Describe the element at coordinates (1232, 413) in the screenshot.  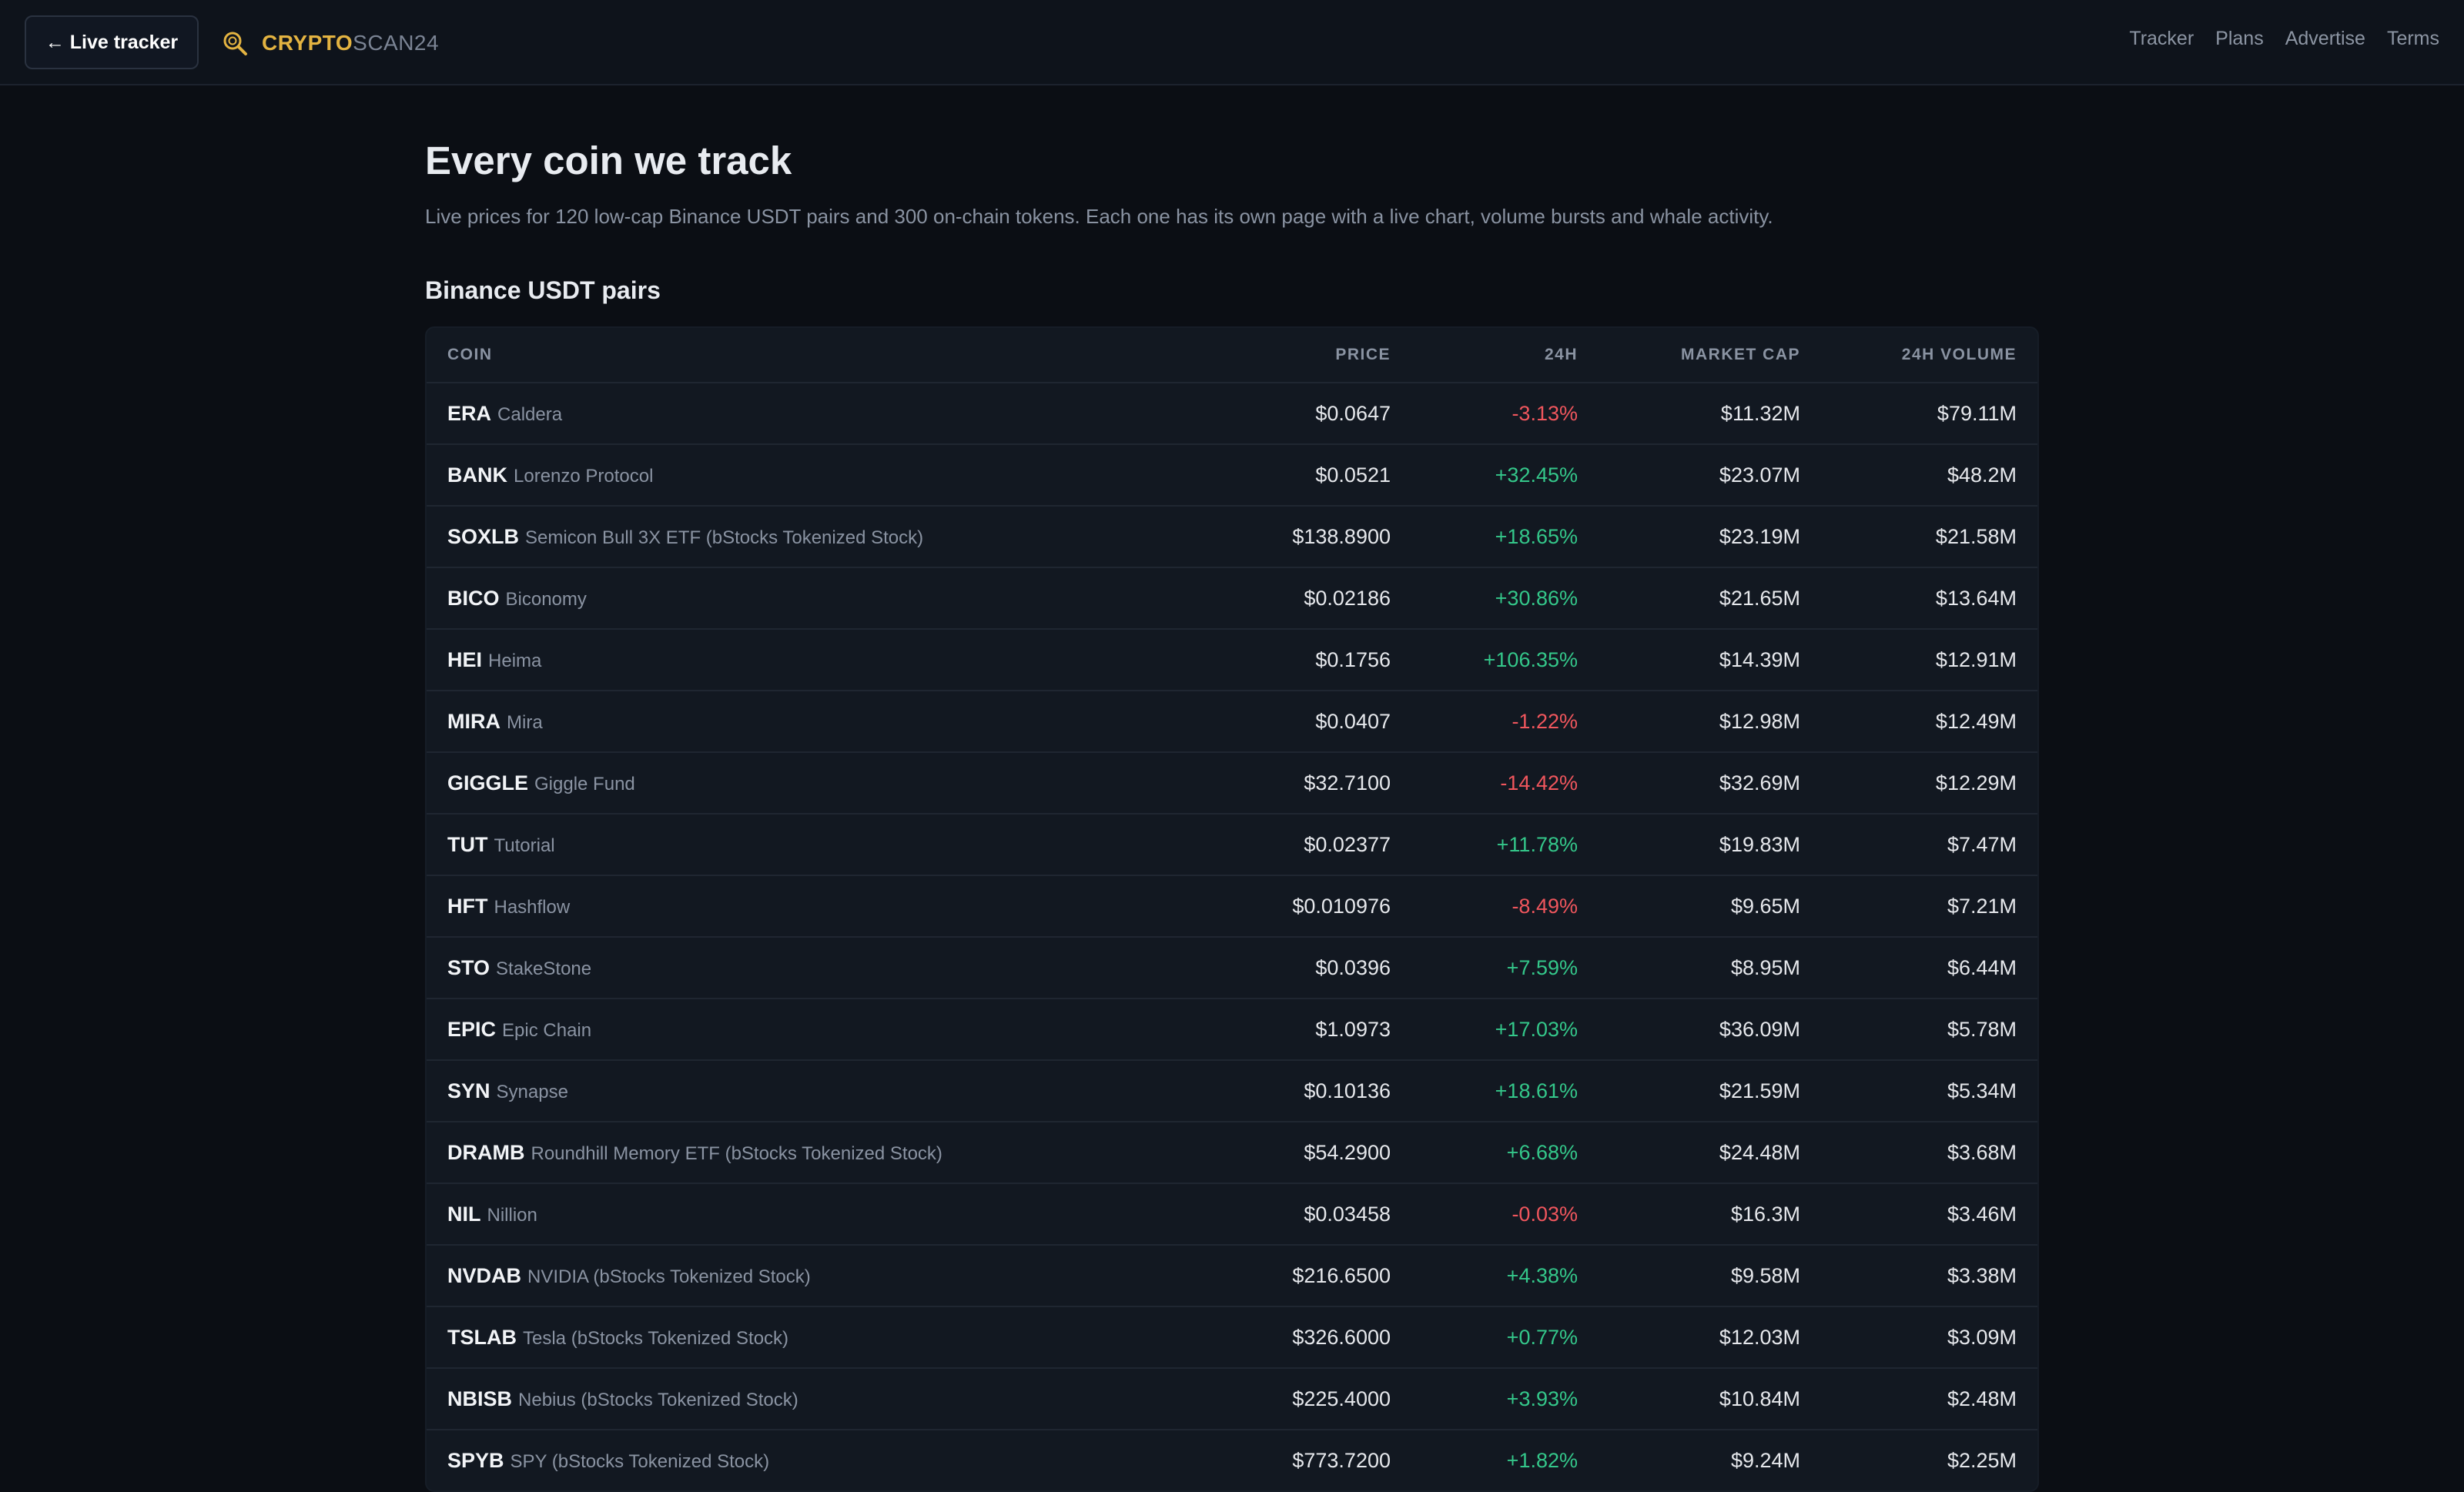
I see `table-row: ERA Caldera $0.0647 -3.13% $11.32M $79.11M` at that location.